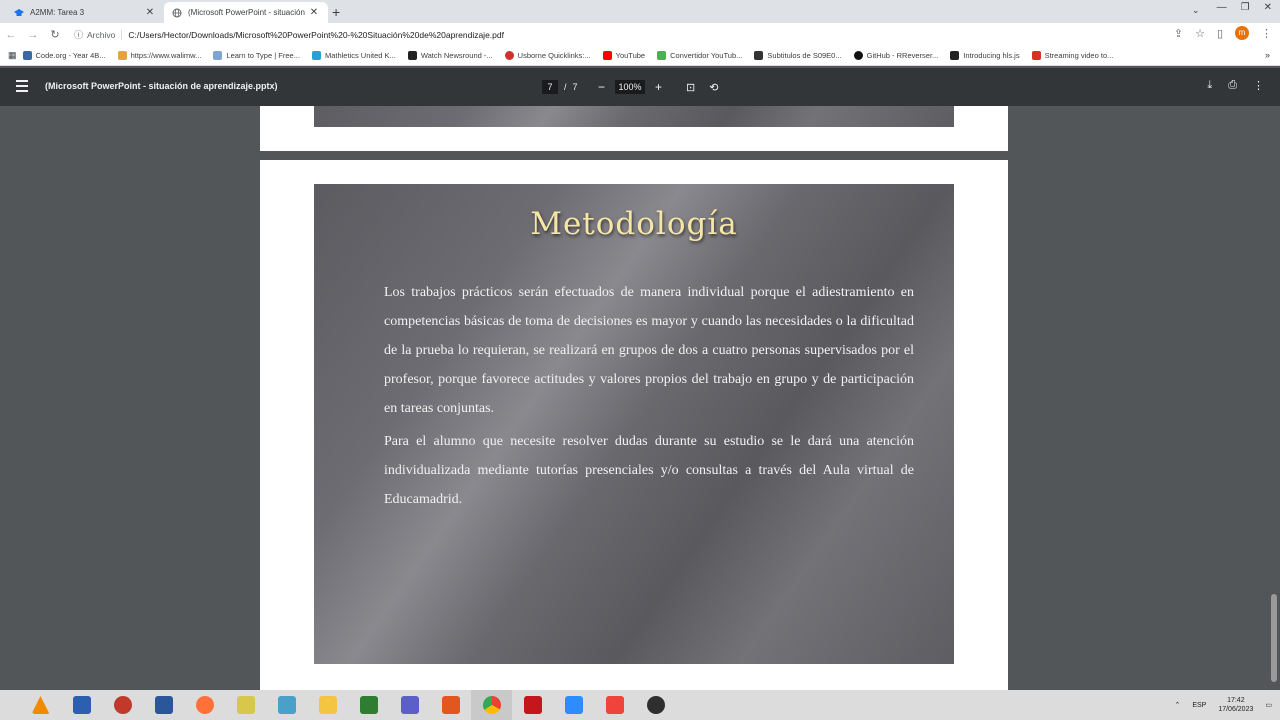 This screenshot has height=720, width=1280. I want to click on system-tray: ⌃ ESP 17:42 17/06/2023 ▭, so click(1223, 705).